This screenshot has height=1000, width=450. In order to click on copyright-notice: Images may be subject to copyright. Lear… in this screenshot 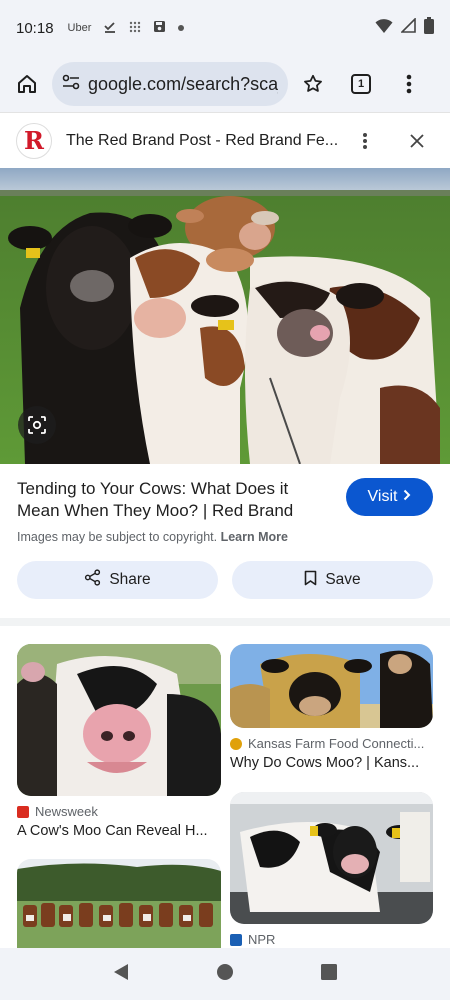, I will do `click(225, 537)`.